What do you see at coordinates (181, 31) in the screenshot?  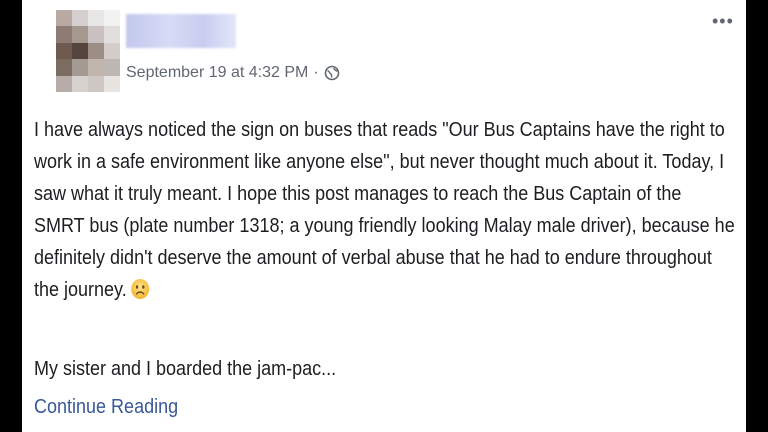 I see `author-name-blurred` at bounding box center [181, 31].